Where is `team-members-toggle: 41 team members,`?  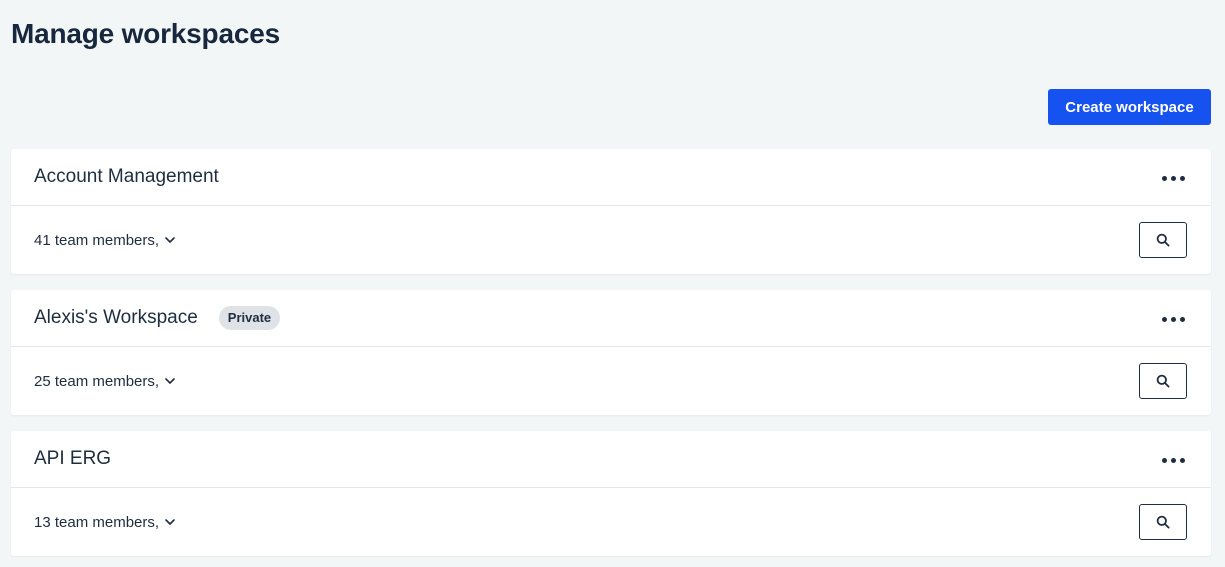 team-members-toggle: 41 team members, is located at coordinates (105, 240).